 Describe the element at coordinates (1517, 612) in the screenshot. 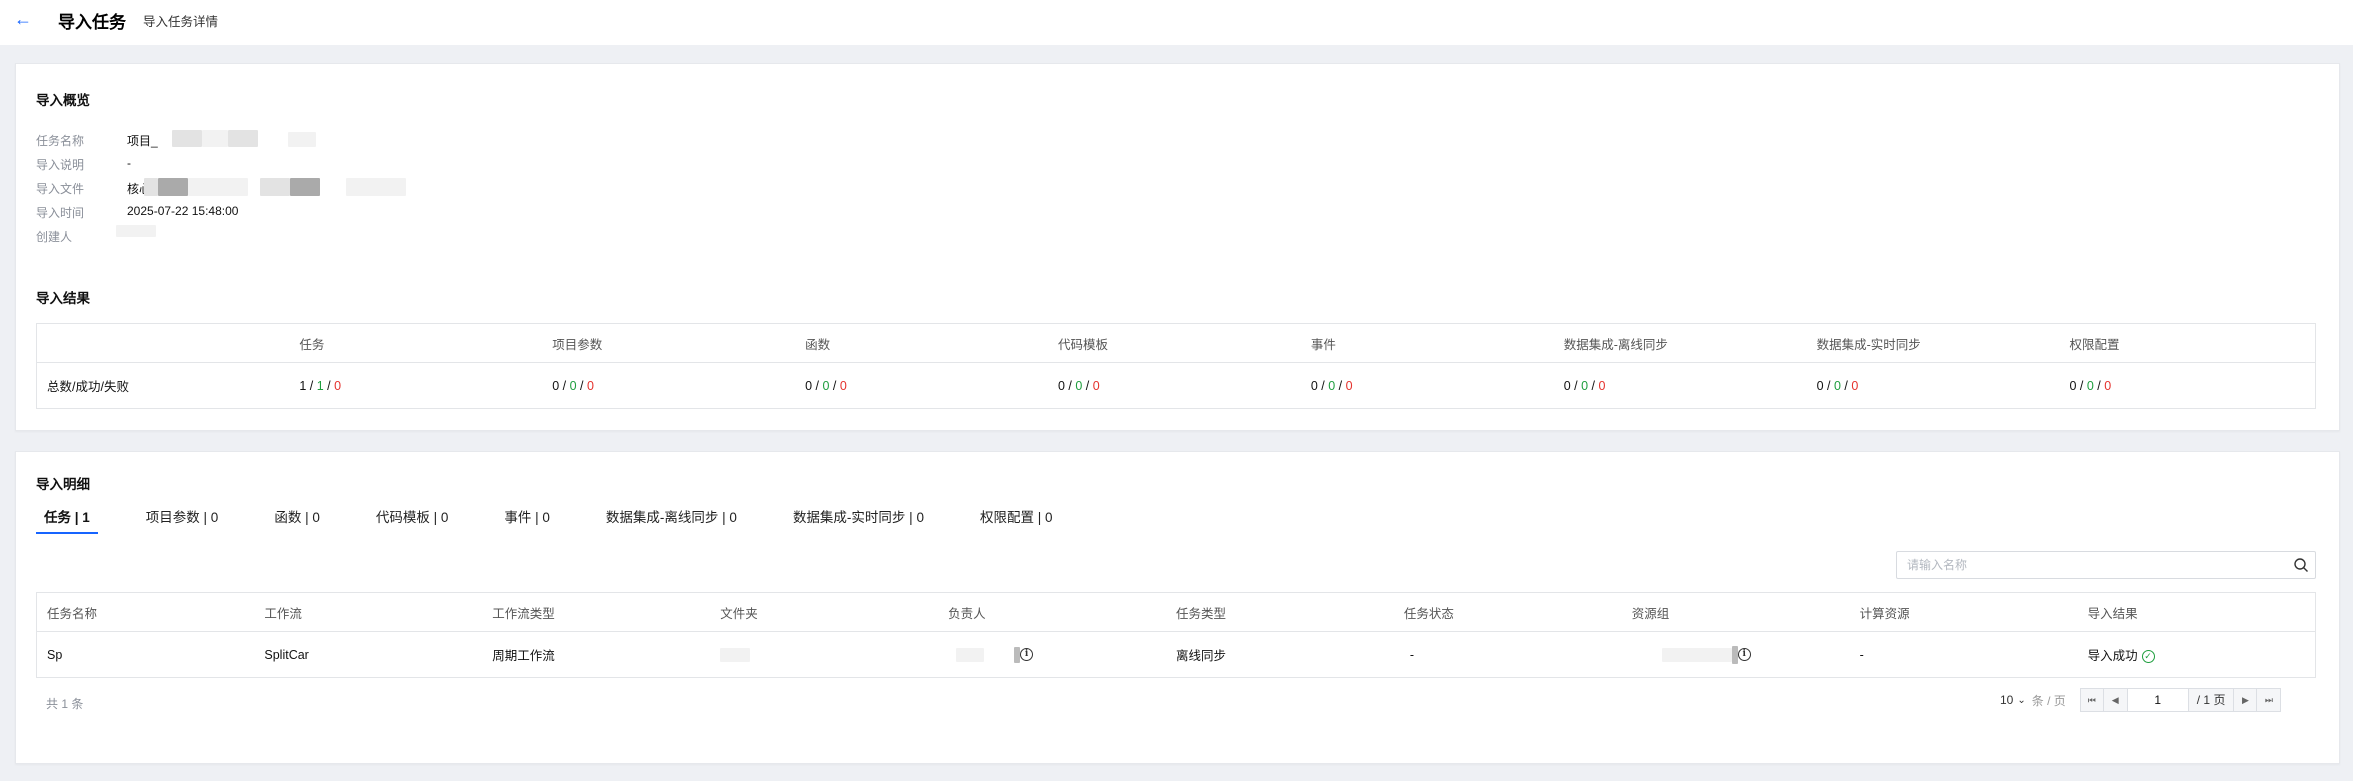

I see `detail-col-header: 任务状态` at that location.